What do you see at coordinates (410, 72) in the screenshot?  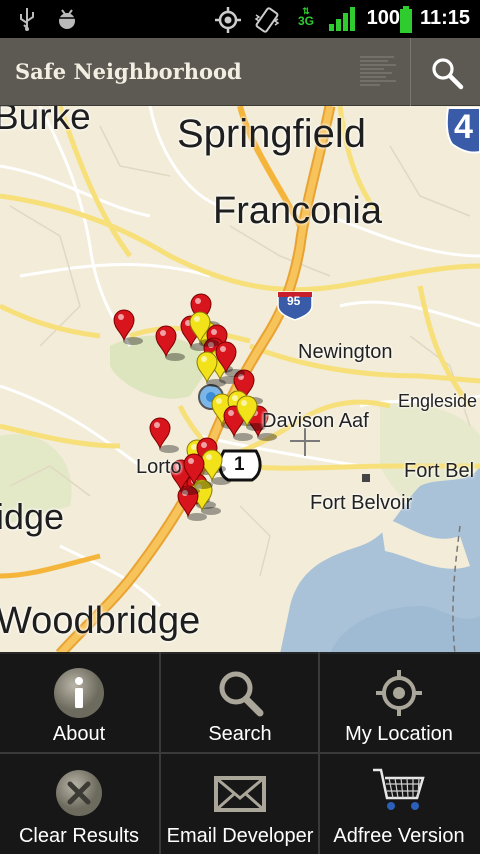 I see `app-bar-divider` at bounding box center [410, 72].